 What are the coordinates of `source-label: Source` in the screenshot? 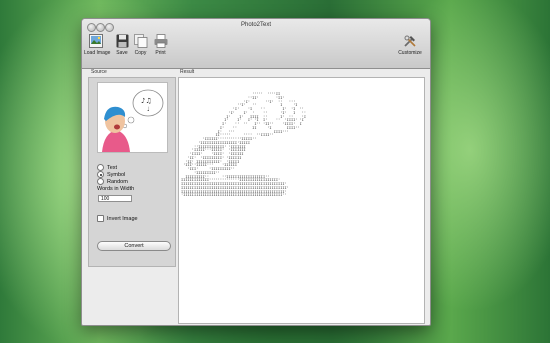 It's located at (99, 72).